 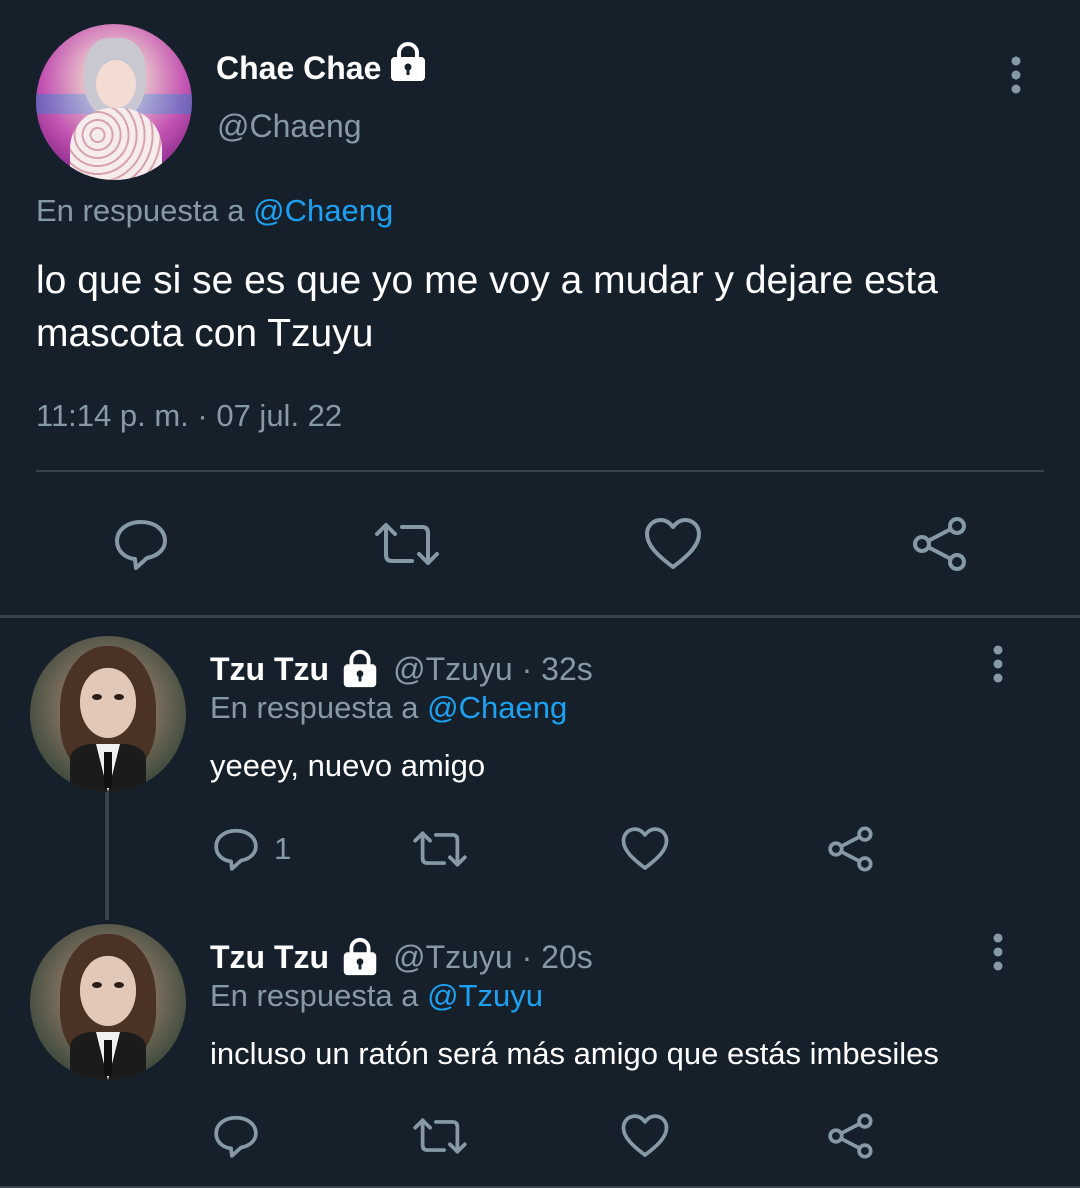 What do you see at coordinates (289, 126) in the screenshot?
I see `author-handle: @Chaeng` at bounding box center [289, 126].